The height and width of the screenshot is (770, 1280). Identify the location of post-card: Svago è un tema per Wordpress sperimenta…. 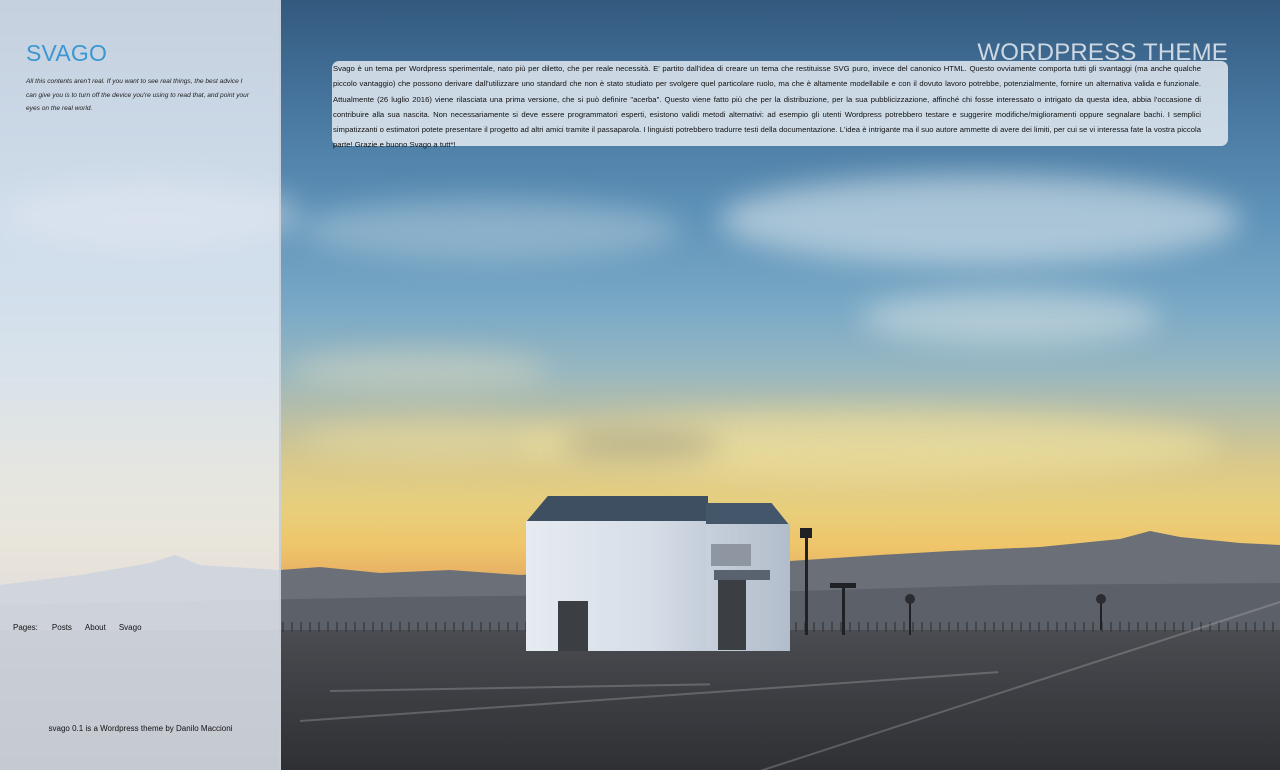
(780, 105).